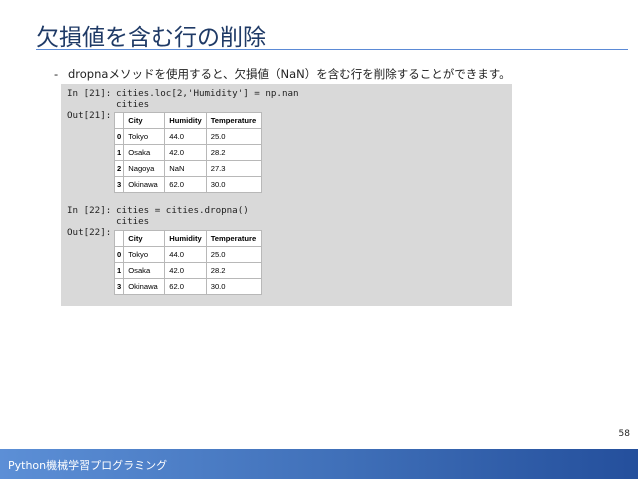  Describe the element at coordinates (89, 93) in the screenshot. I see `in-prompt-21: In [21]:` at that location.